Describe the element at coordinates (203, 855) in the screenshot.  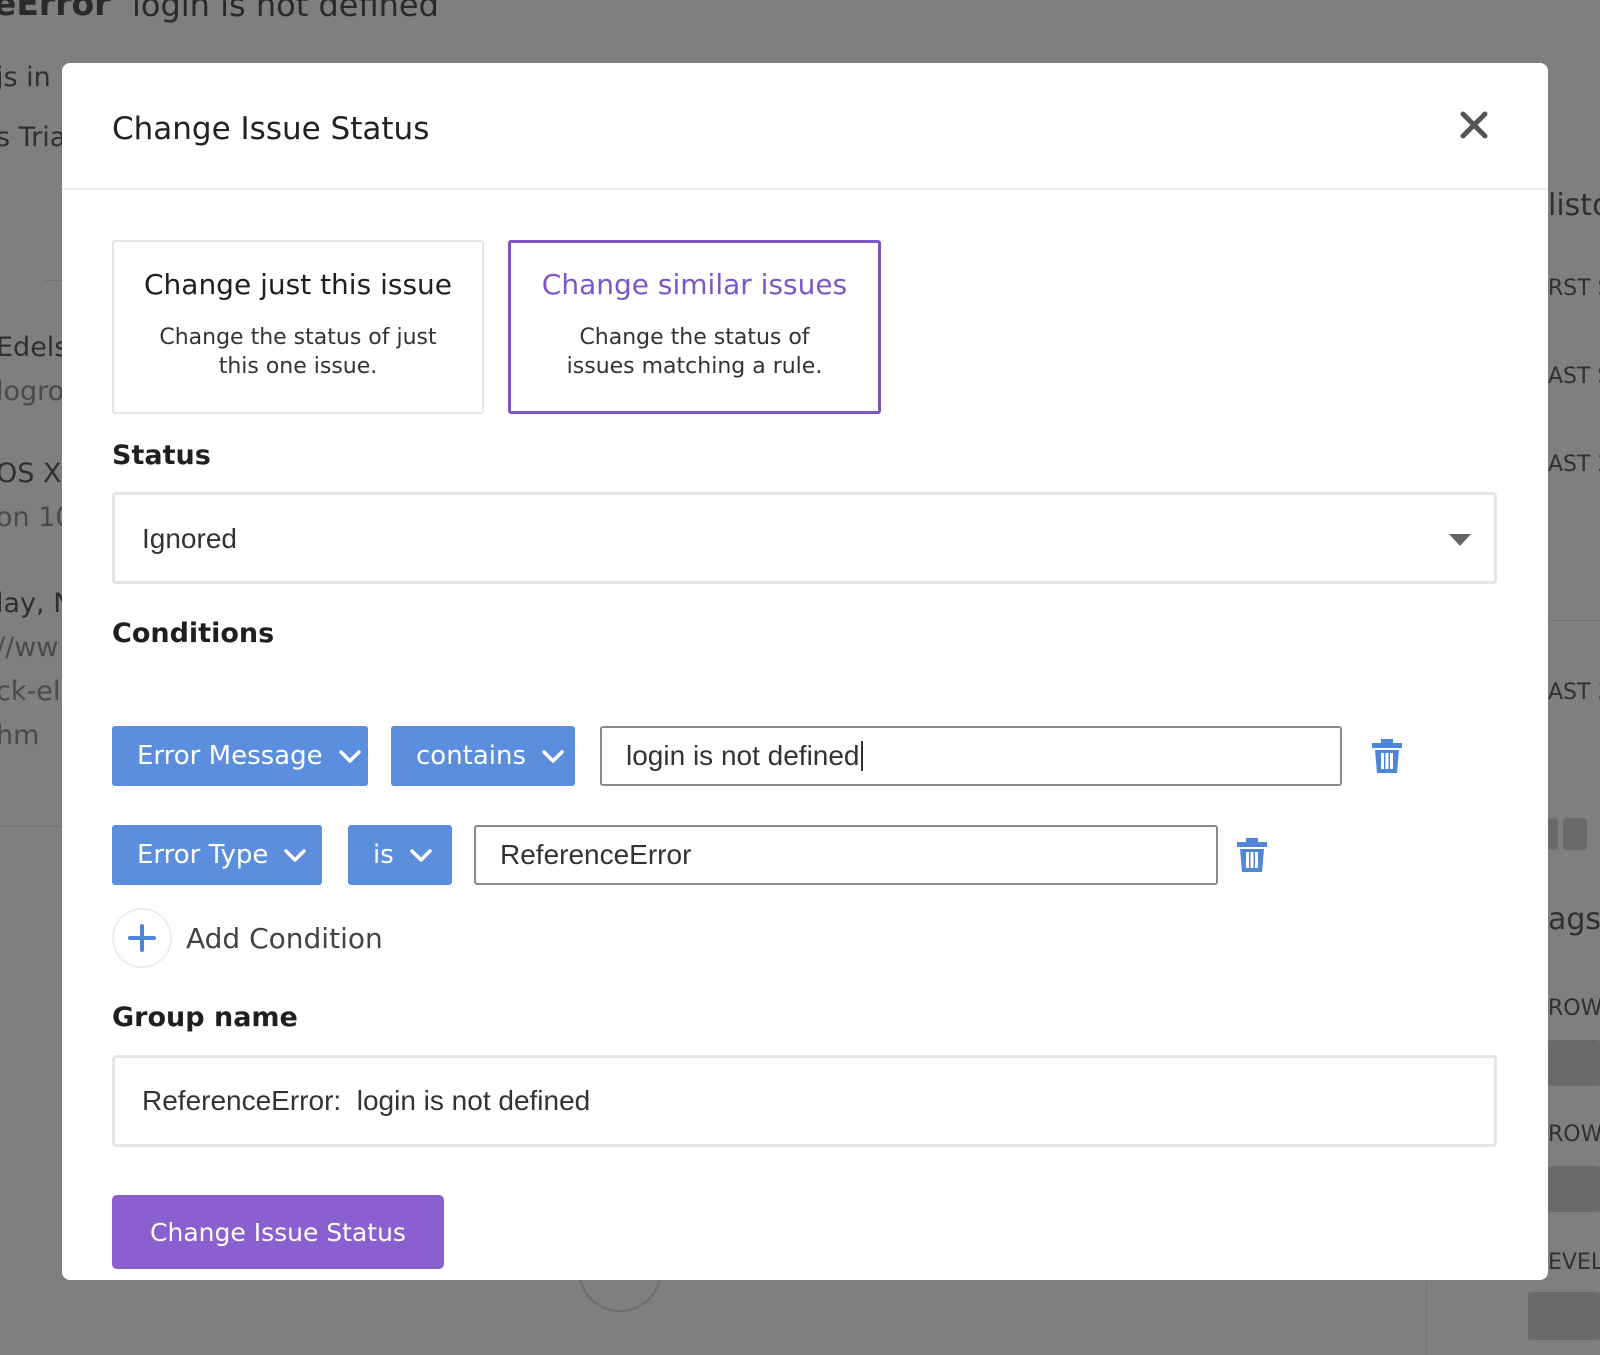
I see `condition-field-label: Error Type` at that location.